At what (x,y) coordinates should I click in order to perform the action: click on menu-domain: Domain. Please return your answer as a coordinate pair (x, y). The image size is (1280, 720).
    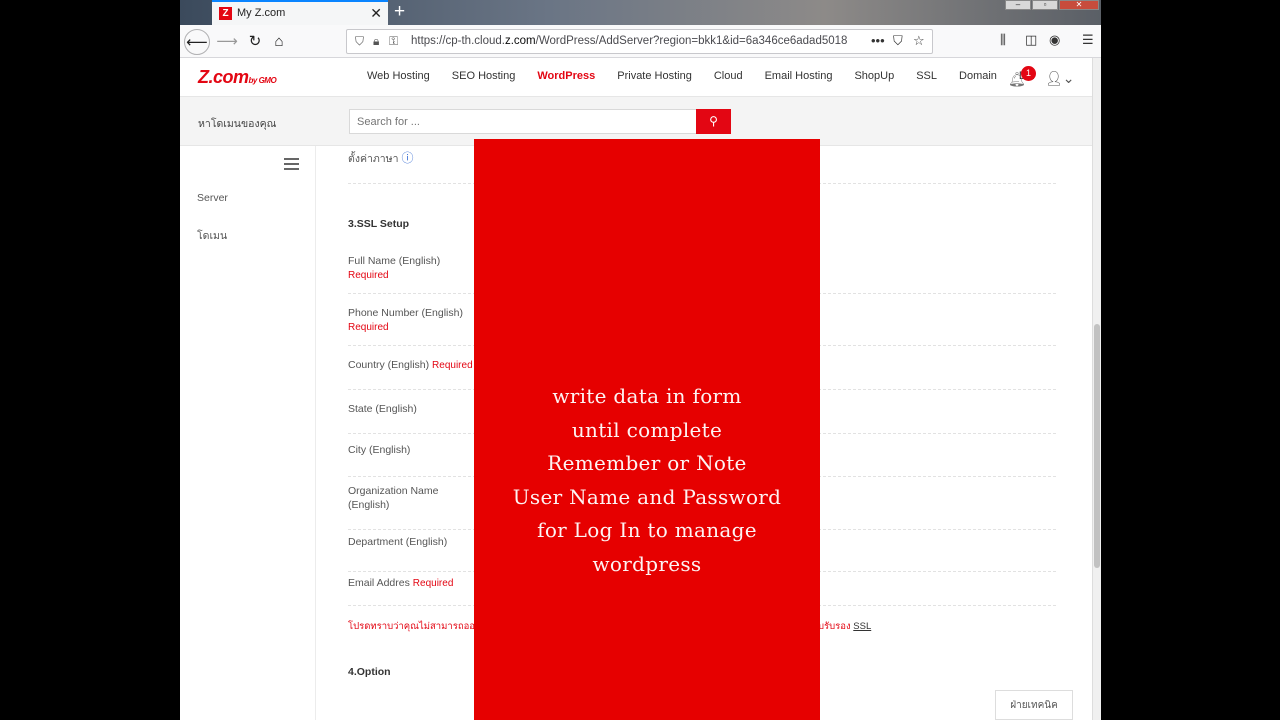
    Looking at the image, I should click on (978, 76).